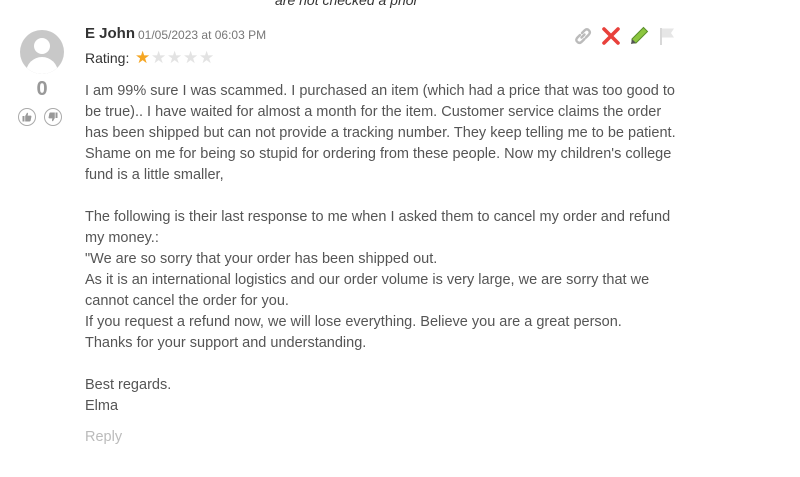 The width and height of the screenshot is (800, 477). I want to click on link-icon, so click(583, 36).